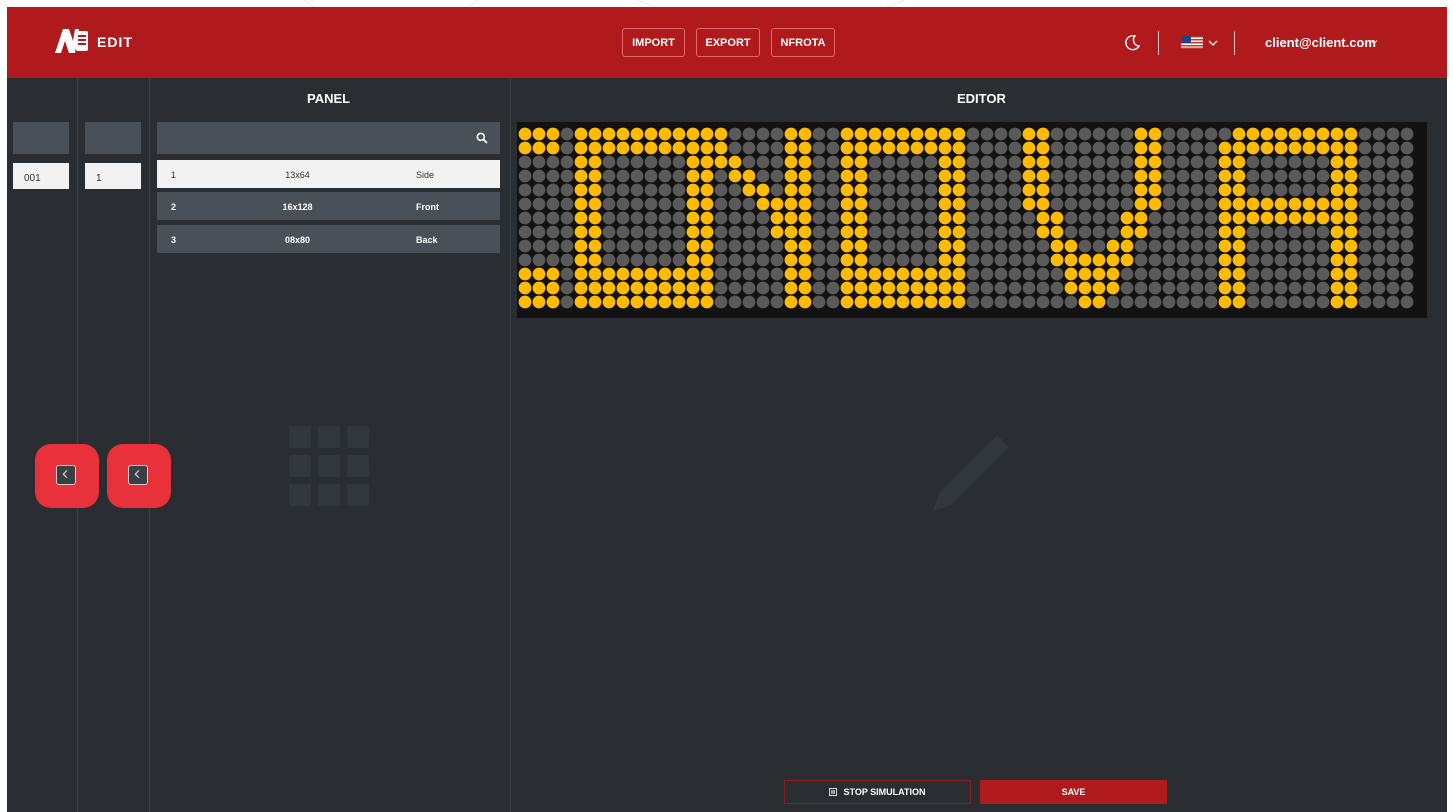 The width and height of the screenshot is (1453, 812). Describe the element at coordinates (41, 176) in the screenshot. I see `code-cell: 001` at that location.